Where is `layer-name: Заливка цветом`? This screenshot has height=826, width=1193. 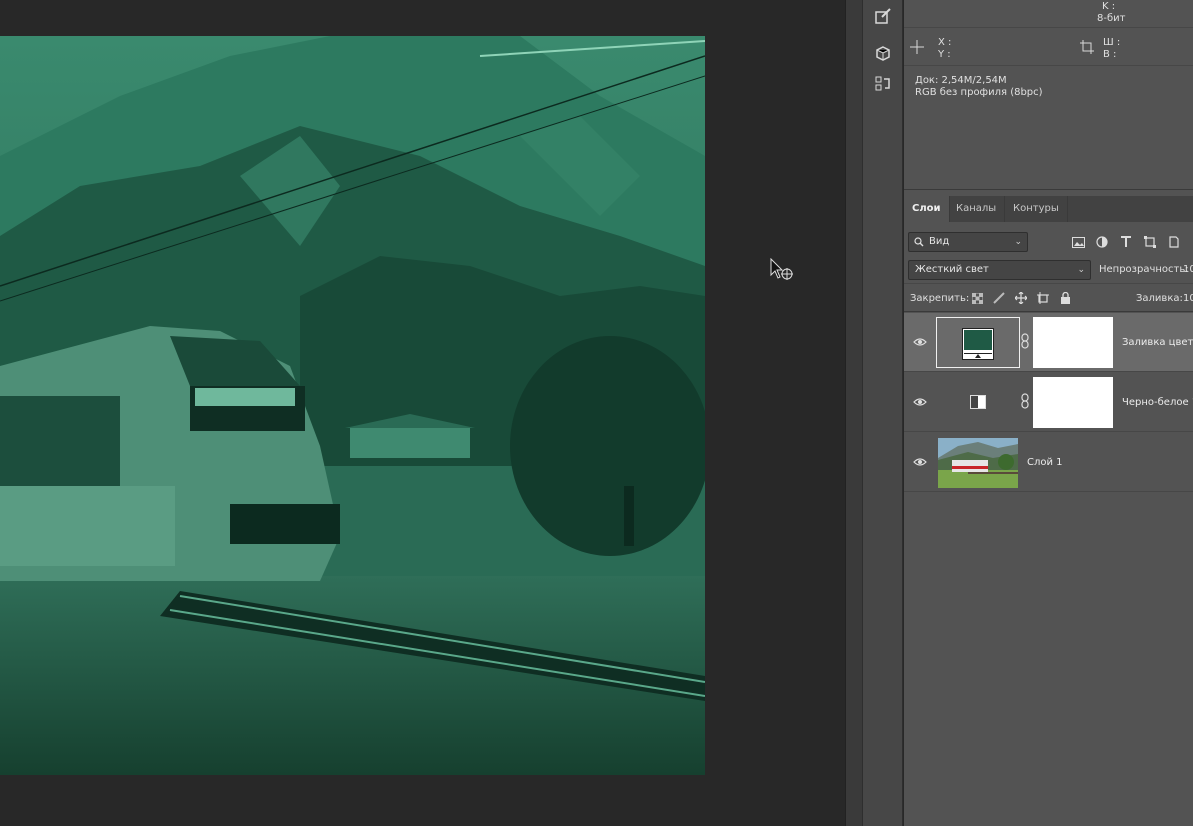
layer-name: Заливка цветом is located at coordinates (1157, 342).